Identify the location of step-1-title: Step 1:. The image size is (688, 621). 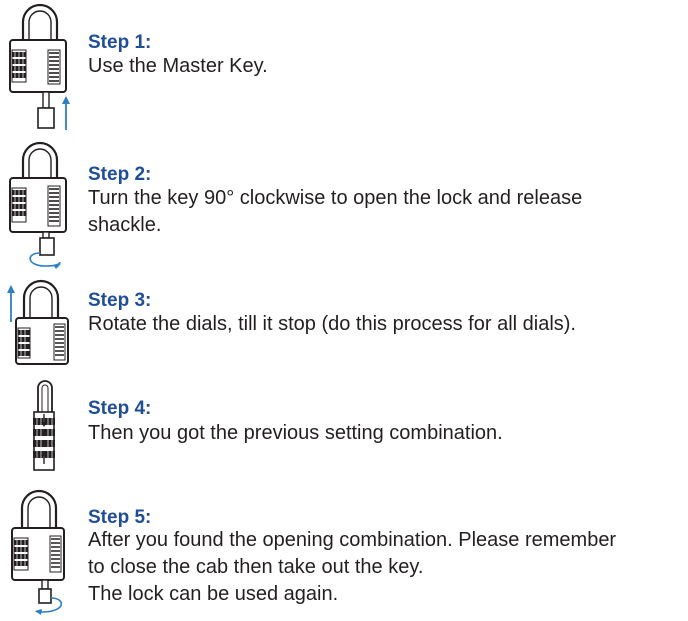
(120, 42).